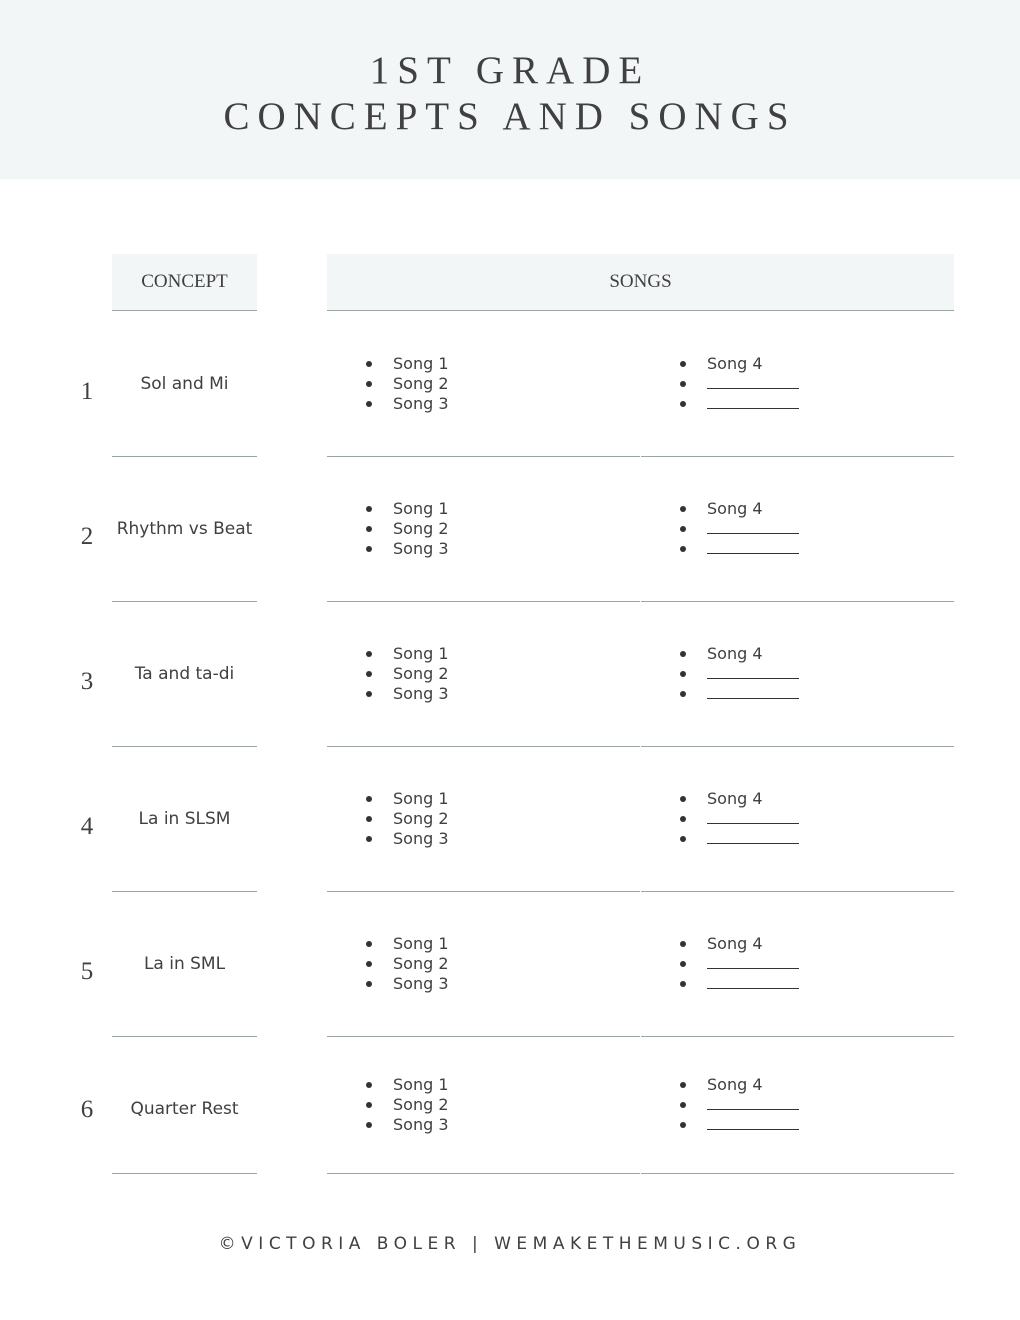 The image size is (1020, 1320). Describe the element at coordinates (184, 964) in the screenshot. I see `concept-name: La in SML` at that location.